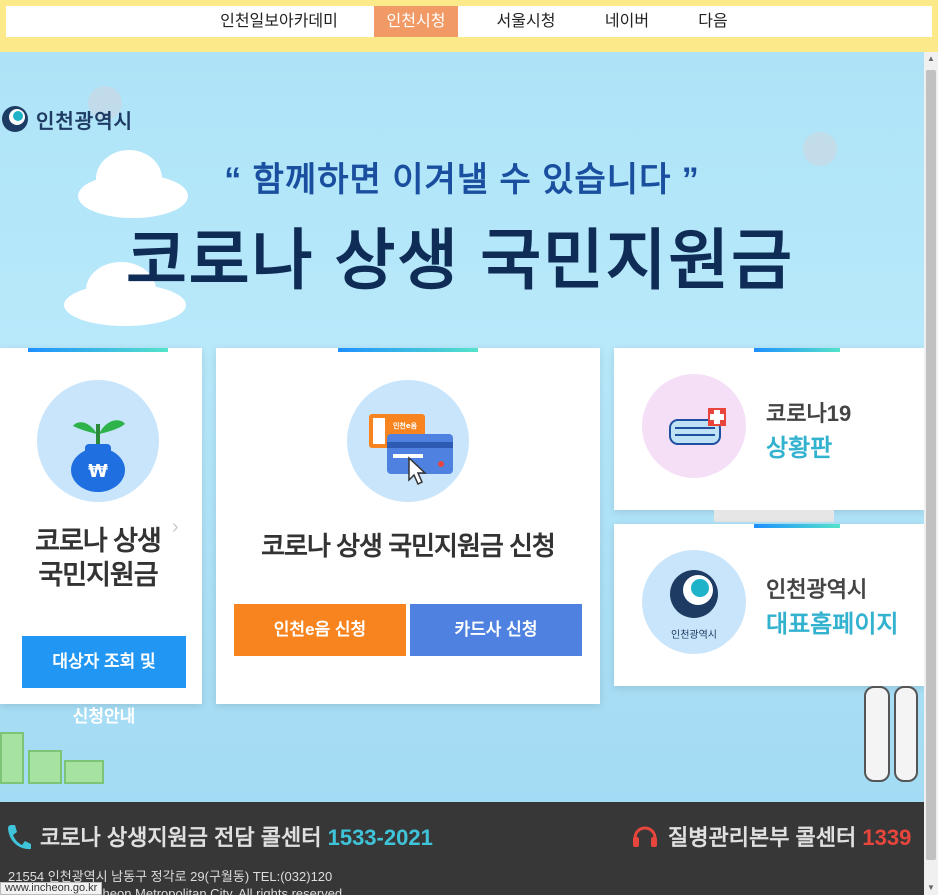 The width and height of the screenshot is (938, 895). I want to click on vertical-scrollbar: ▲ ▼, so click(931, 473).